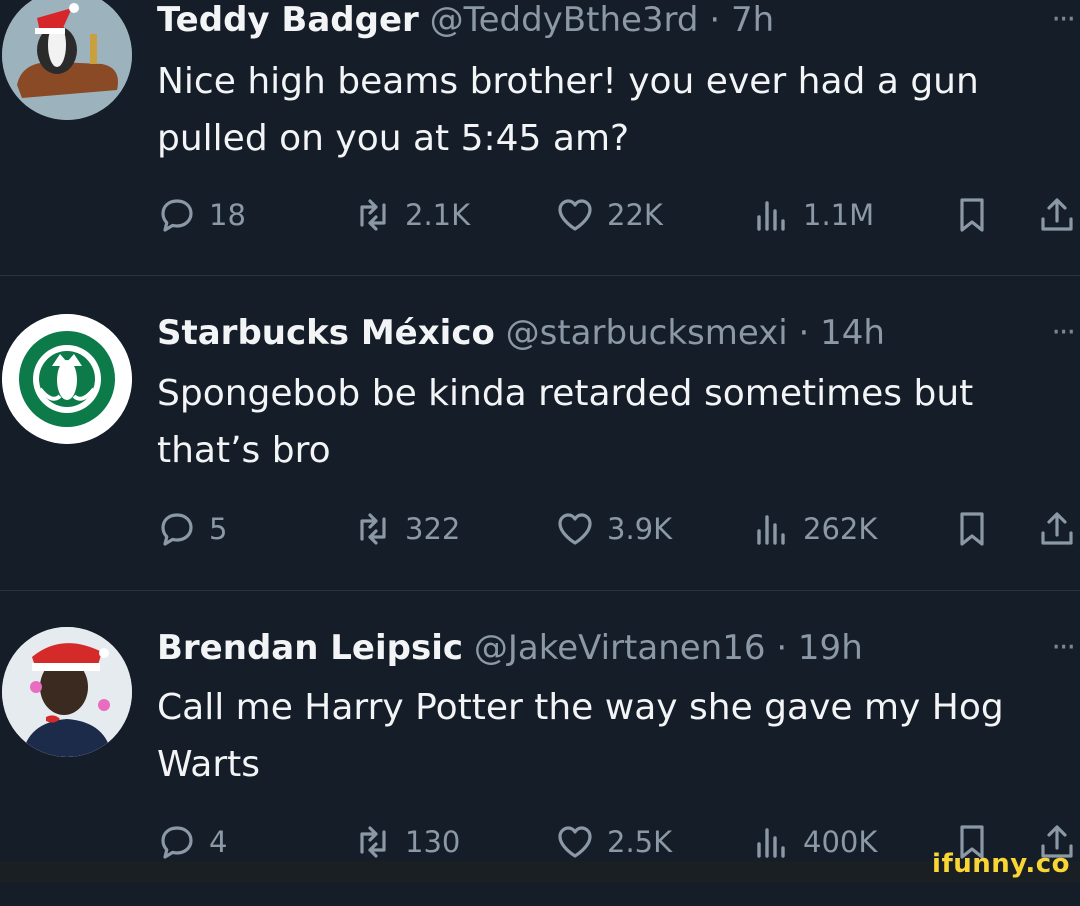  Describe the element at coordinates (218, 842) in the screenshot. I see `reply-count: 4` at that location.